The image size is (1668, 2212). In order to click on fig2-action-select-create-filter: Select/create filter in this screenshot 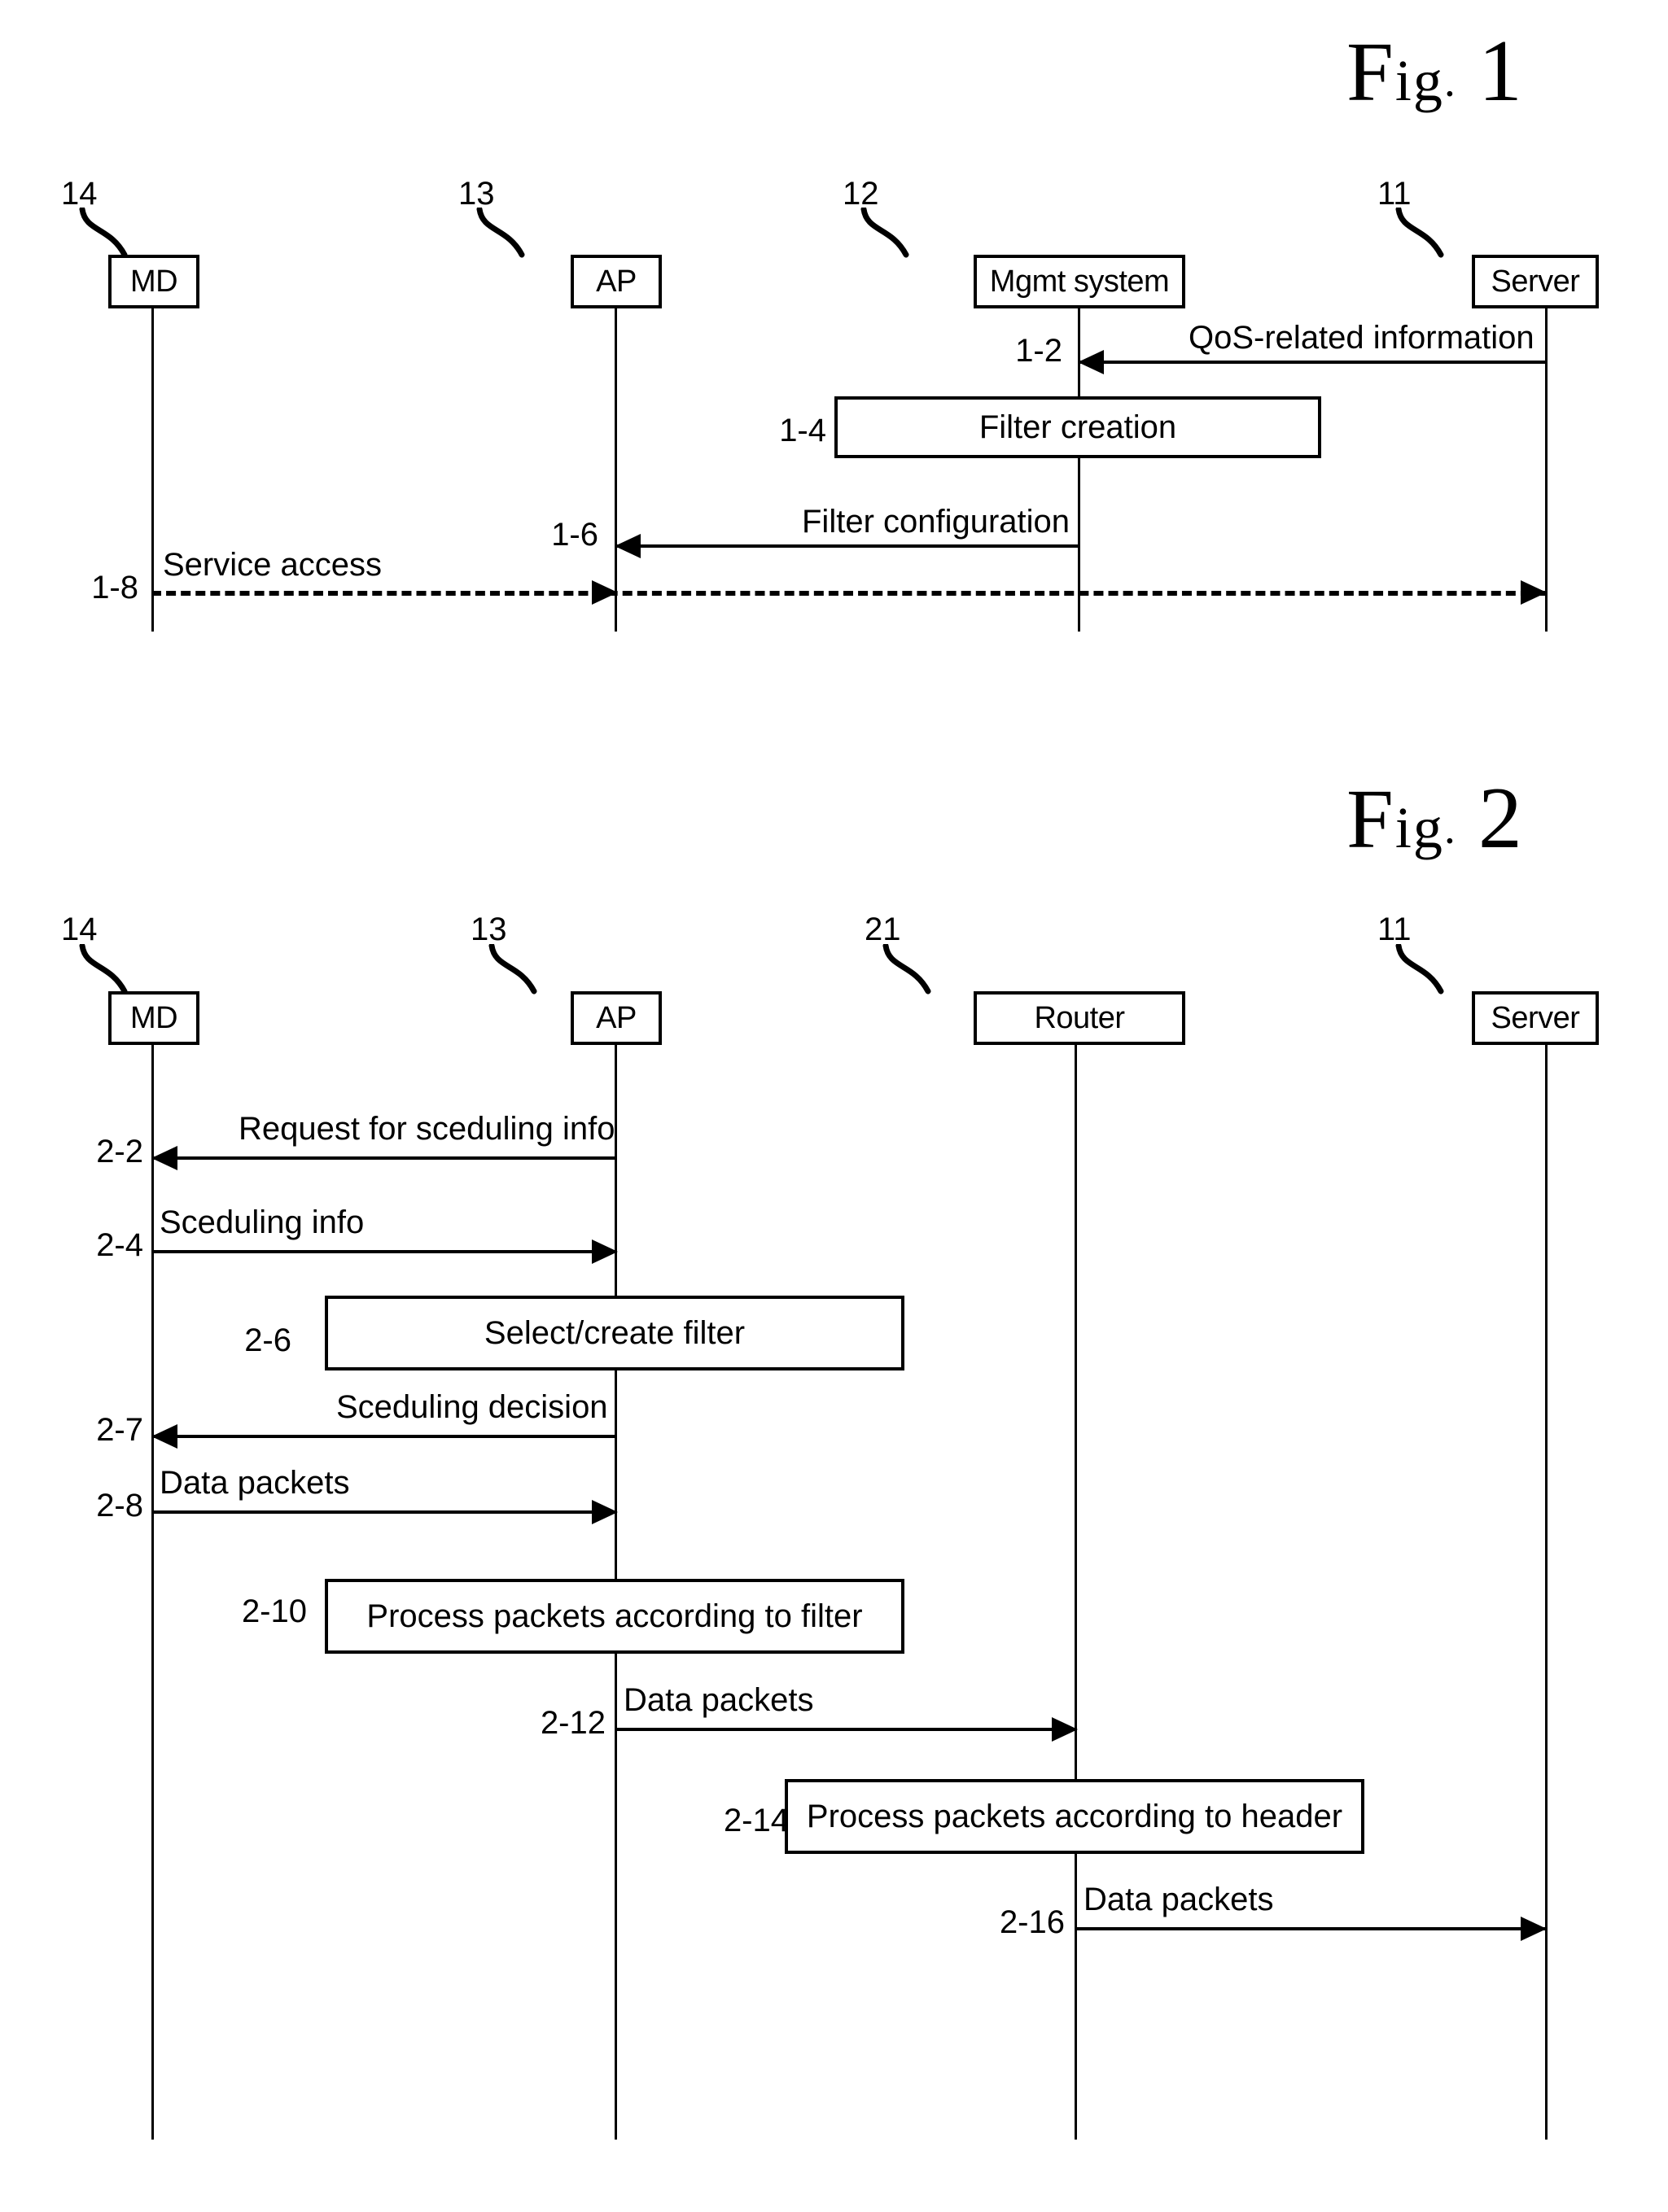, I will do `click(614, 1333)`.